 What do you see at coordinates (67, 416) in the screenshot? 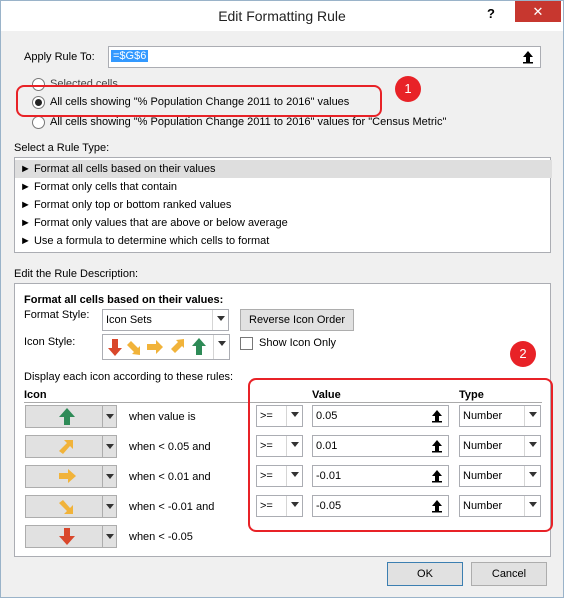
I see `green-up-arrow-icon` at bounding box center [67, 416].